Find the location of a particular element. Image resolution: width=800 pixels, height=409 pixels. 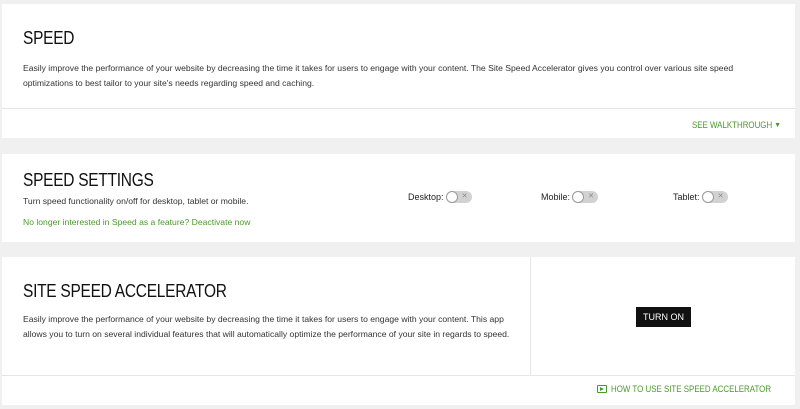

desktop-toggle: ✕ is located at coordinates (458, 197).